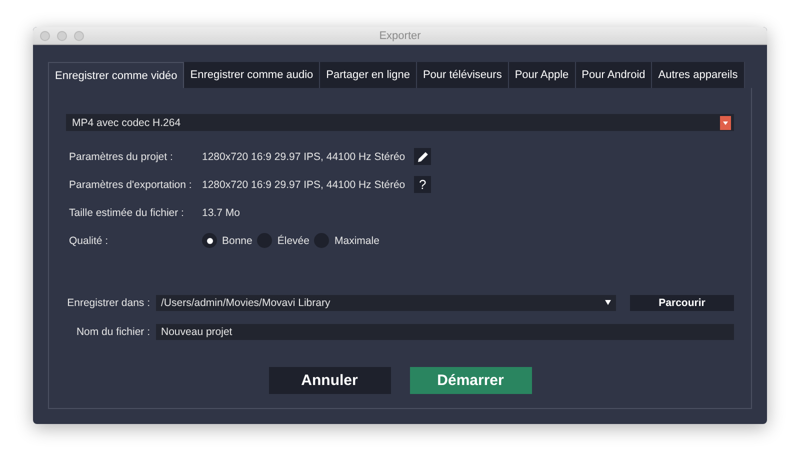  I want to click on setting-label: Paramètres d'exportation :, so click(131, 184).